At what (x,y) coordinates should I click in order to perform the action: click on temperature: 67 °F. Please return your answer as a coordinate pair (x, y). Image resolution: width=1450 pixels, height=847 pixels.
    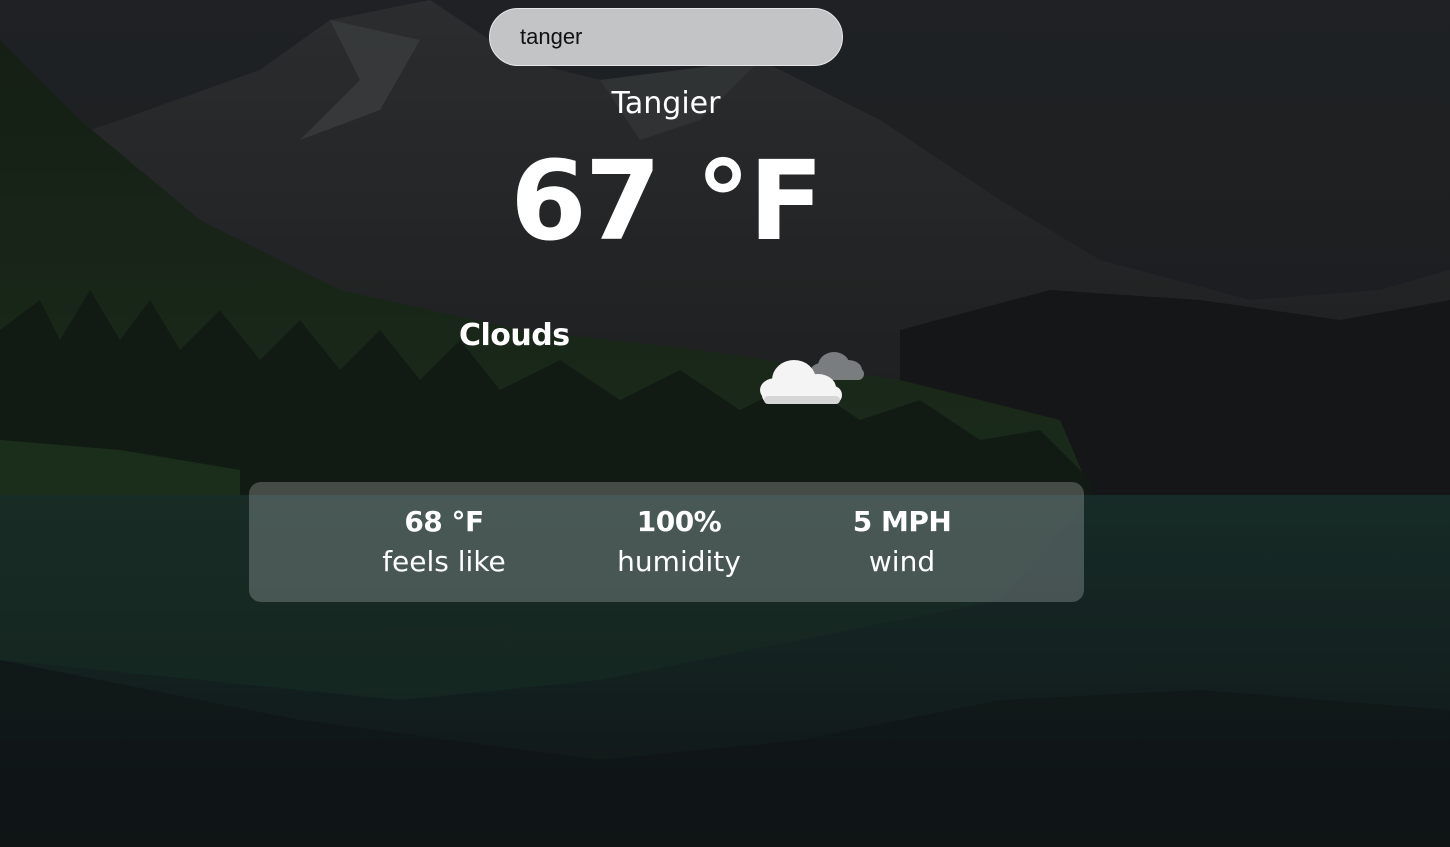
    Looking at the image, I should click on (667, 201).